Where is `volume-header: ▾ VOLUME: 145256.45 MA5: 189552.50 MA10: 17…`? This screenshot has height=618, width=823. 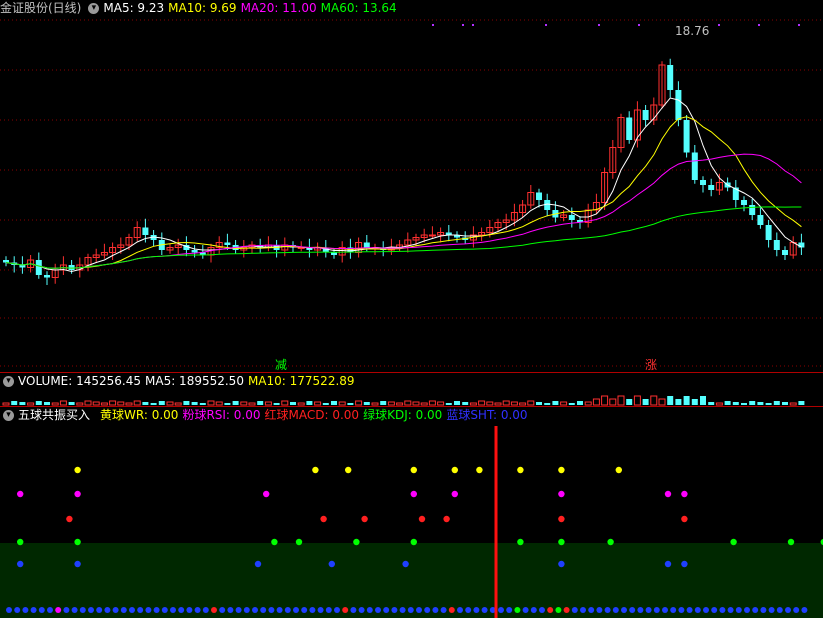 volume-header: ▾ VOLUME: 145256.45 MA5: 189552.50 MA10: 17… is located at coordinates (179, 381).